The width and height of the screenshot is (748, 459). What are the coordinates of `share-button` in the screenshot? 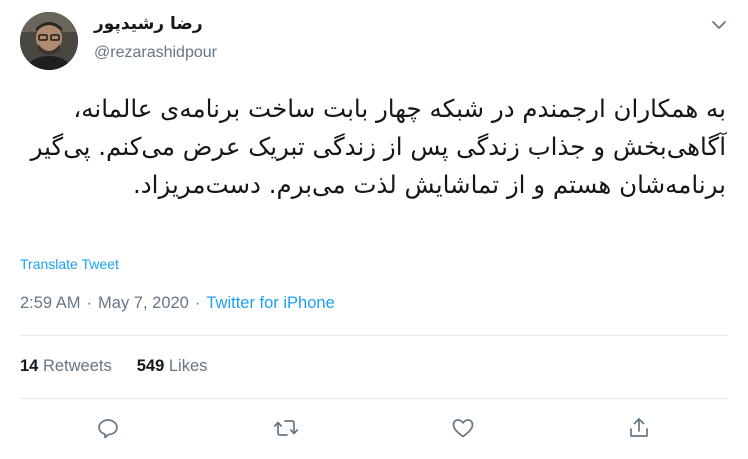 It's located at (639, 428).